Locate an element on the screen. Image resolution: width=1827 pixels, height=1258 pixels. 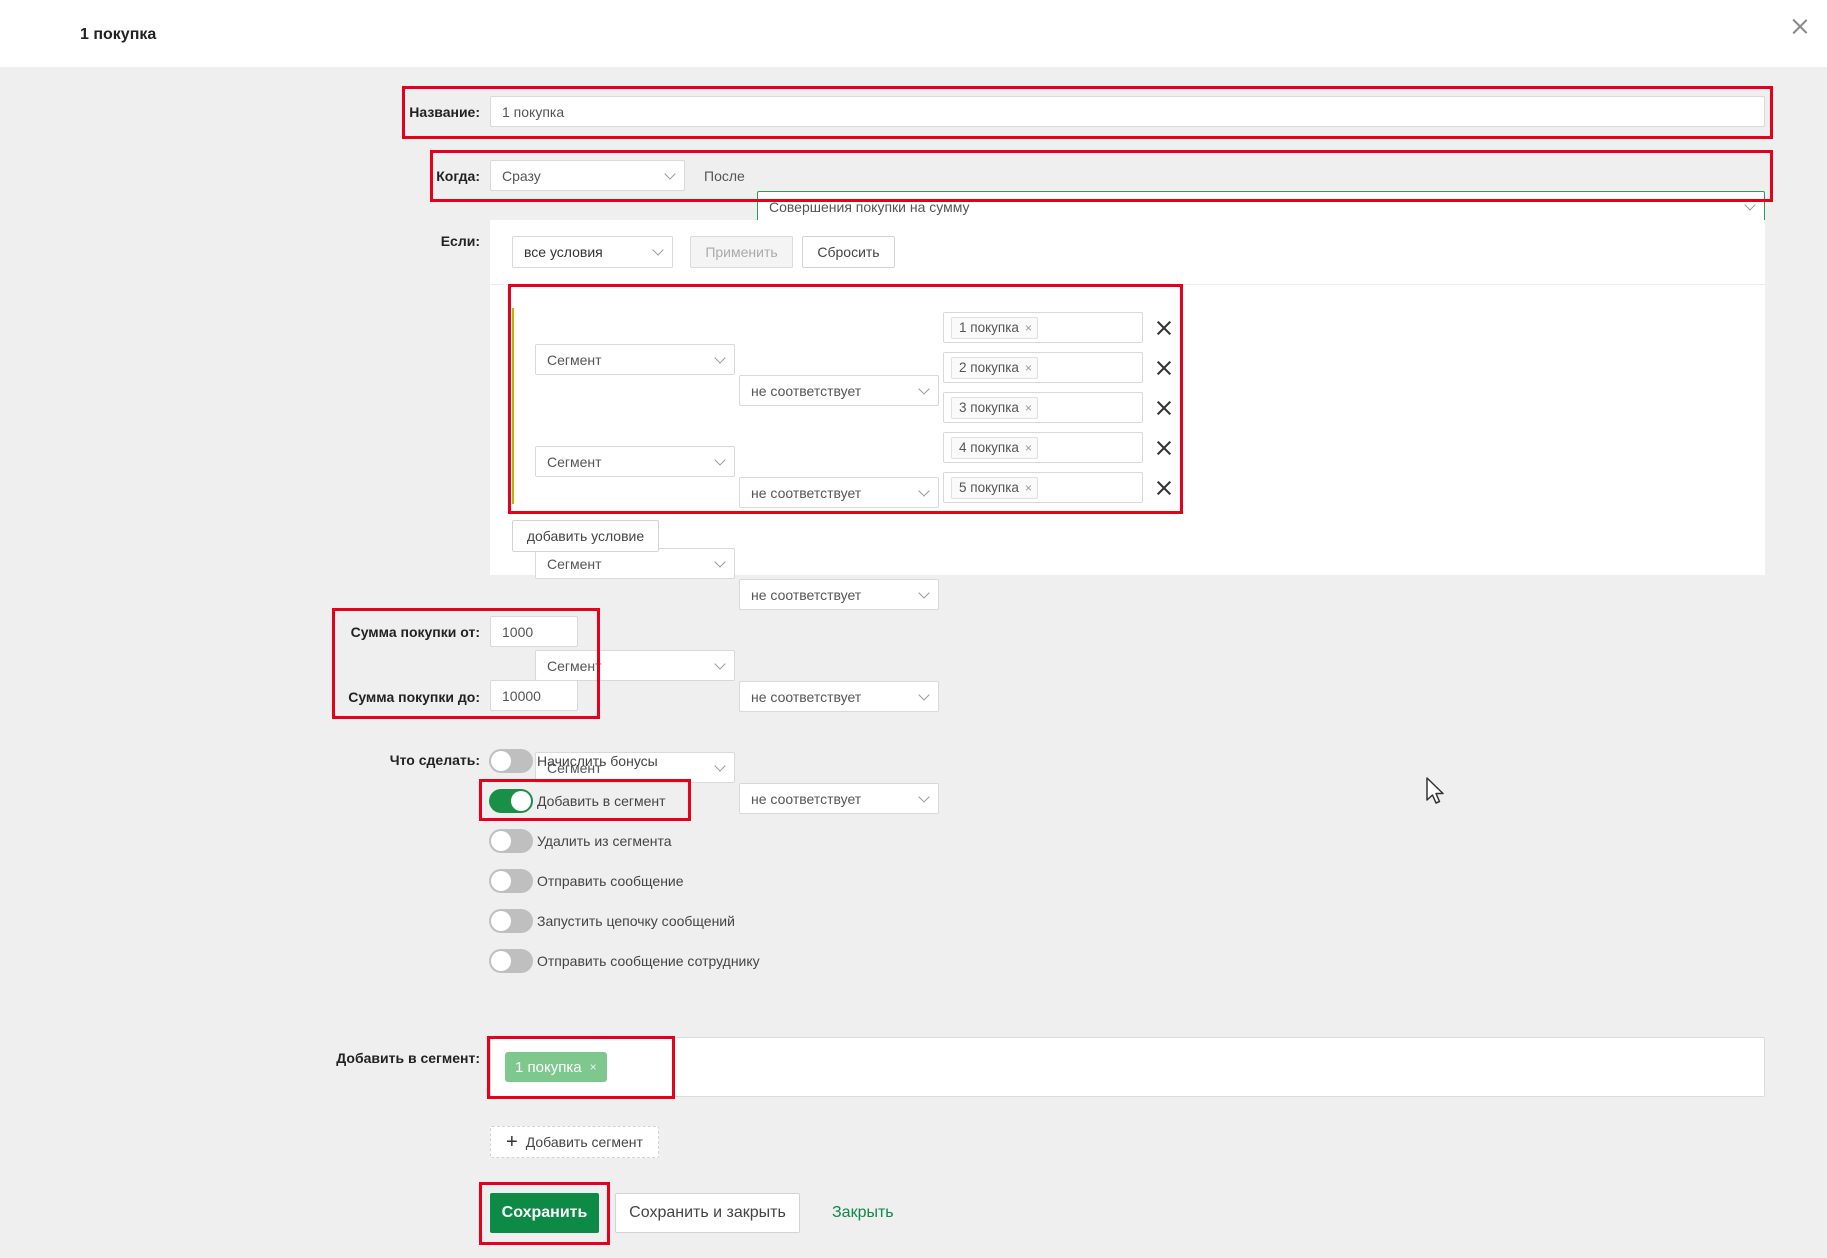
modal-title: 1 покупка is located at coordinates (118, 34).